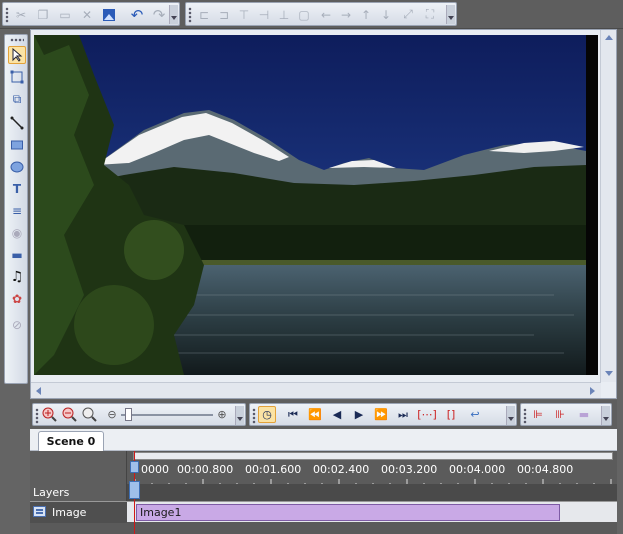 The image size is (623, 534). I want to click on scroll-up-arrow, so click(609, 37).